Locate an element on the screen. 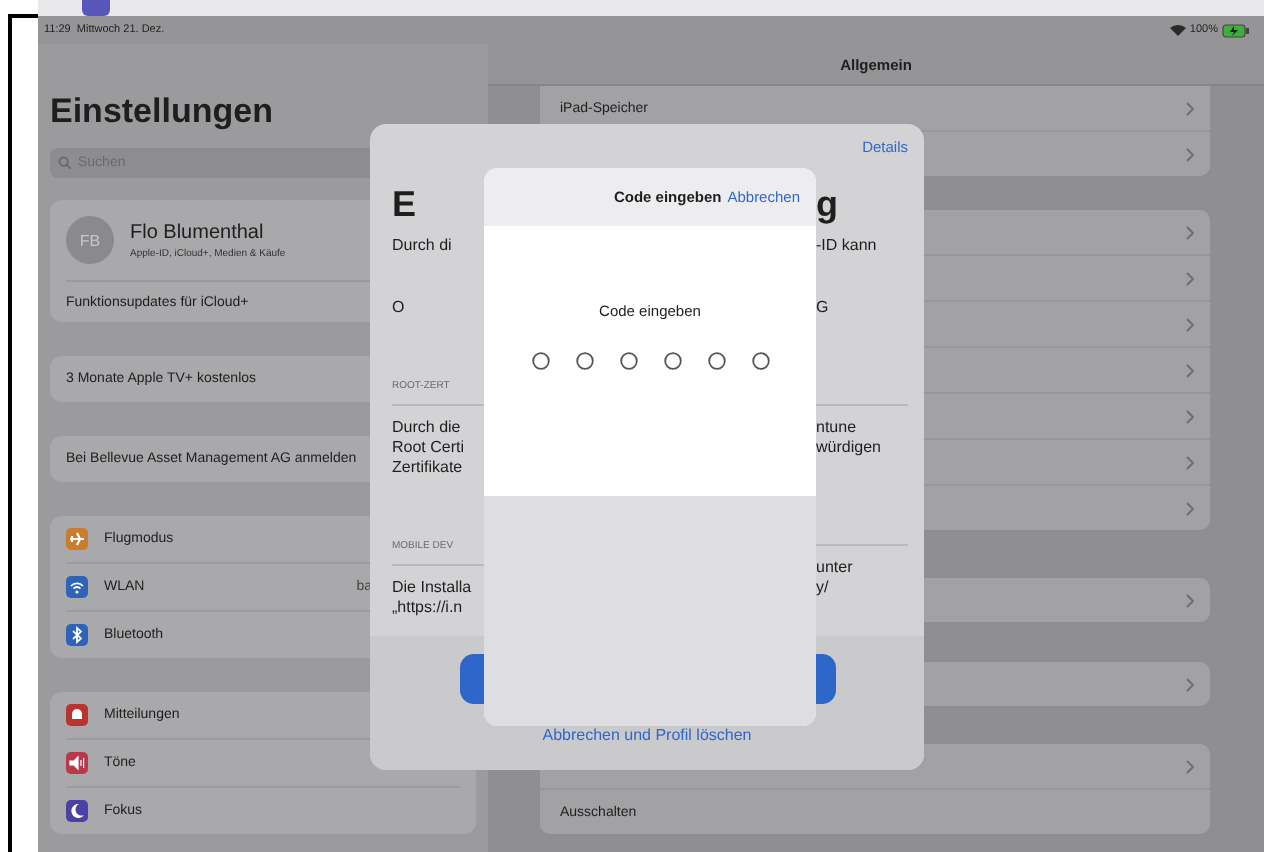  settings-title: Einstellungen is located at coordinates (162, 113).